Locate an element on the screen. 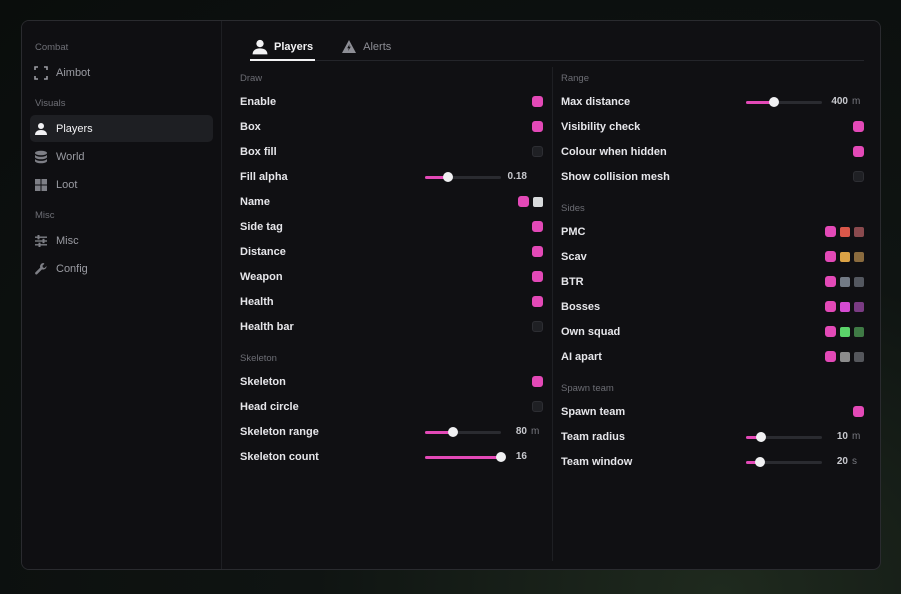 The image size is (901, 594). btr-checkbox is located at coordinates (830, 281).